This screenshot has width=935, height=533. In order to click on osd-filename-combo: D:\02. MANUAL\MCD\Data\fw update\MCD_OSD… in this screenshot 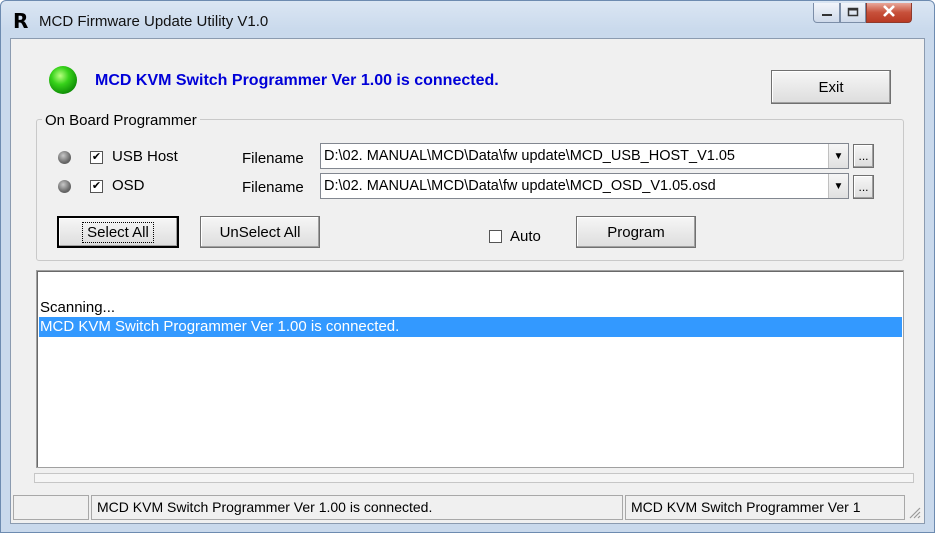, I will do `click(584, 186)`.